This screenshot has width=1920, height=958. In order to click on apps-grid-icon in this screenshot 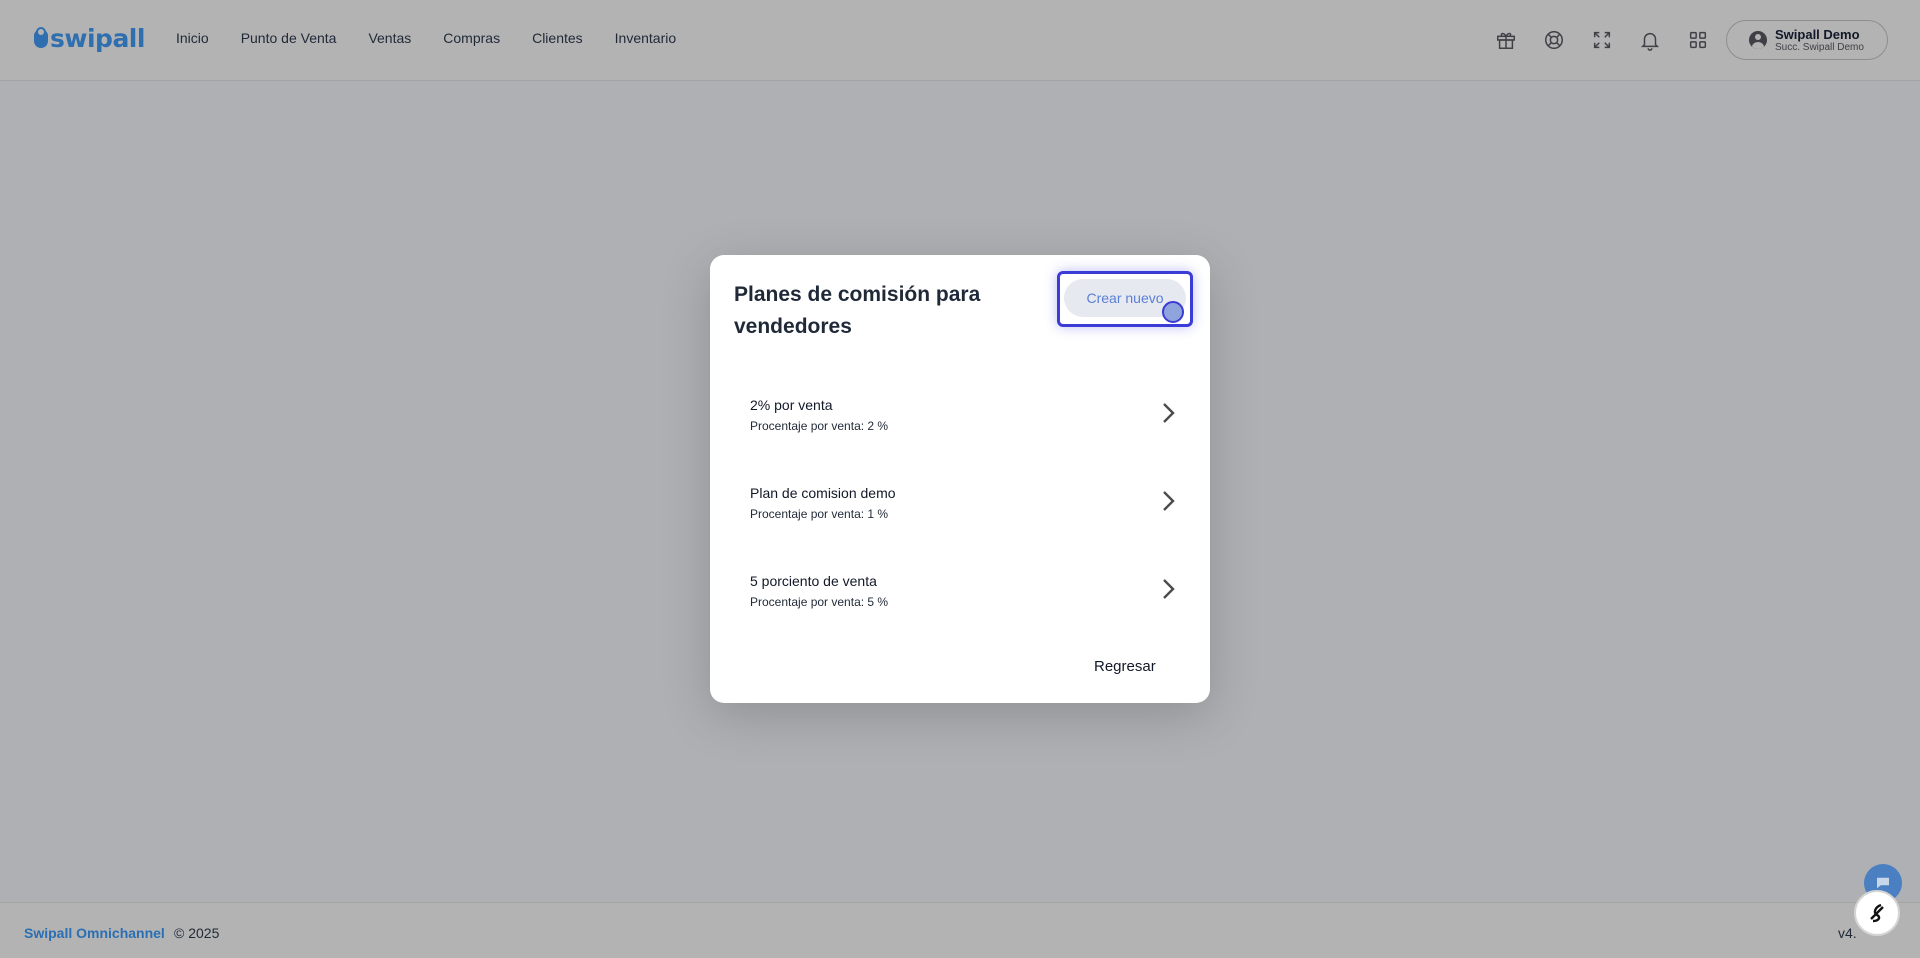, I will do `click(1698, 40)`.